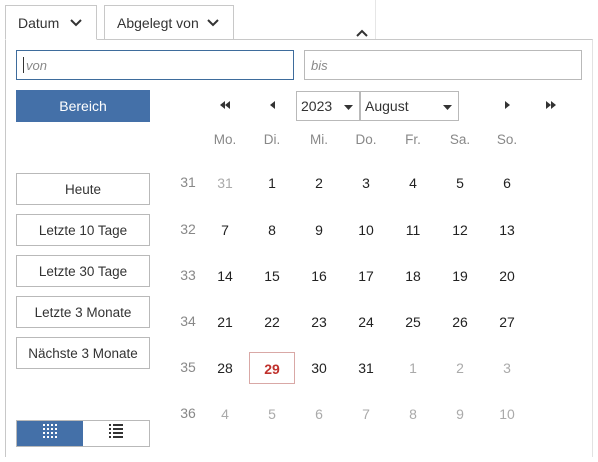  What do you see at coordinates (507, 230) in the screenshot?
I see `day-cell: 13` at bounding box center [507, 230].